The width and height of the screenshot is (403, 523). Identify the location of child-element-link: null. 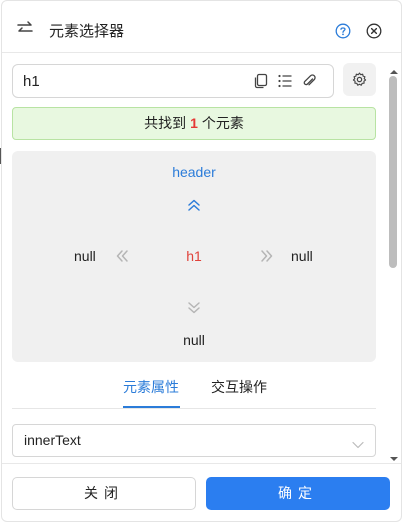
(194, 340).